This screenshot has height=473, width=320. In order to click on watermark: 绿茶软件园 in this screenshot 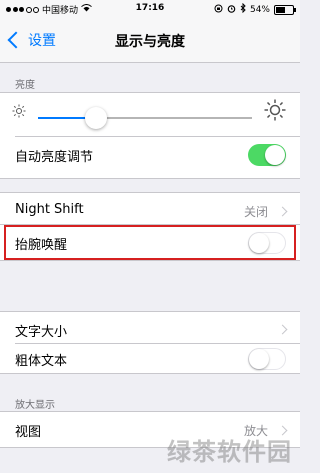, I will do `click(229, 452)`.